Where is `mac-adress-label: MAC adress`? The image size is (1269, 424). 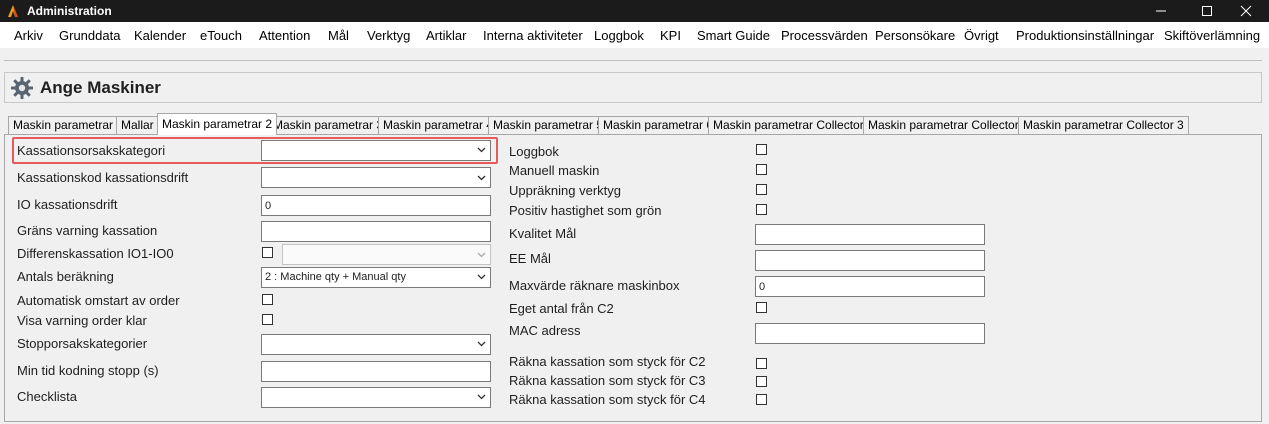 mac-adress-label: MAC adress is located at coordinates (545, 330).